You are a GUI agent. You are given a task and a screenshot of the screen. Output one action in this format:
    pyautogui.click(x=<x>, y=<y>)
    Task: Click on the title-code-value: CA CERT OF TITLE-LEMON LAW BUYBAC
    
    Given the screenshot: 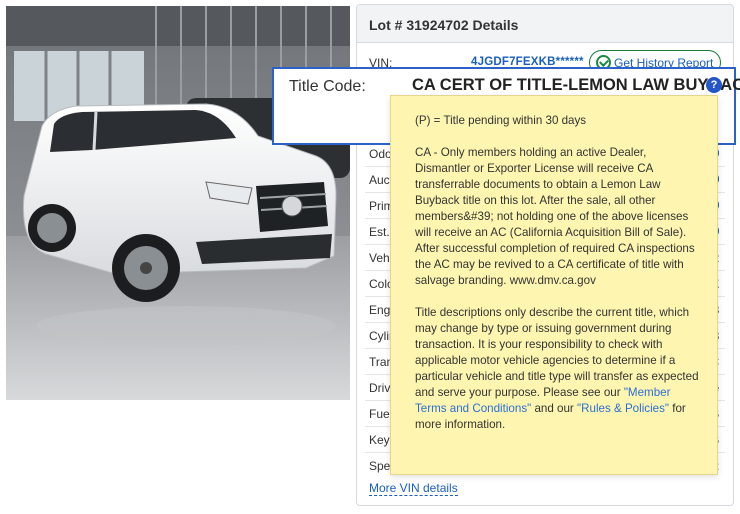 What is the action you would take?
    pyautogui.click(x=576, y=85)
    